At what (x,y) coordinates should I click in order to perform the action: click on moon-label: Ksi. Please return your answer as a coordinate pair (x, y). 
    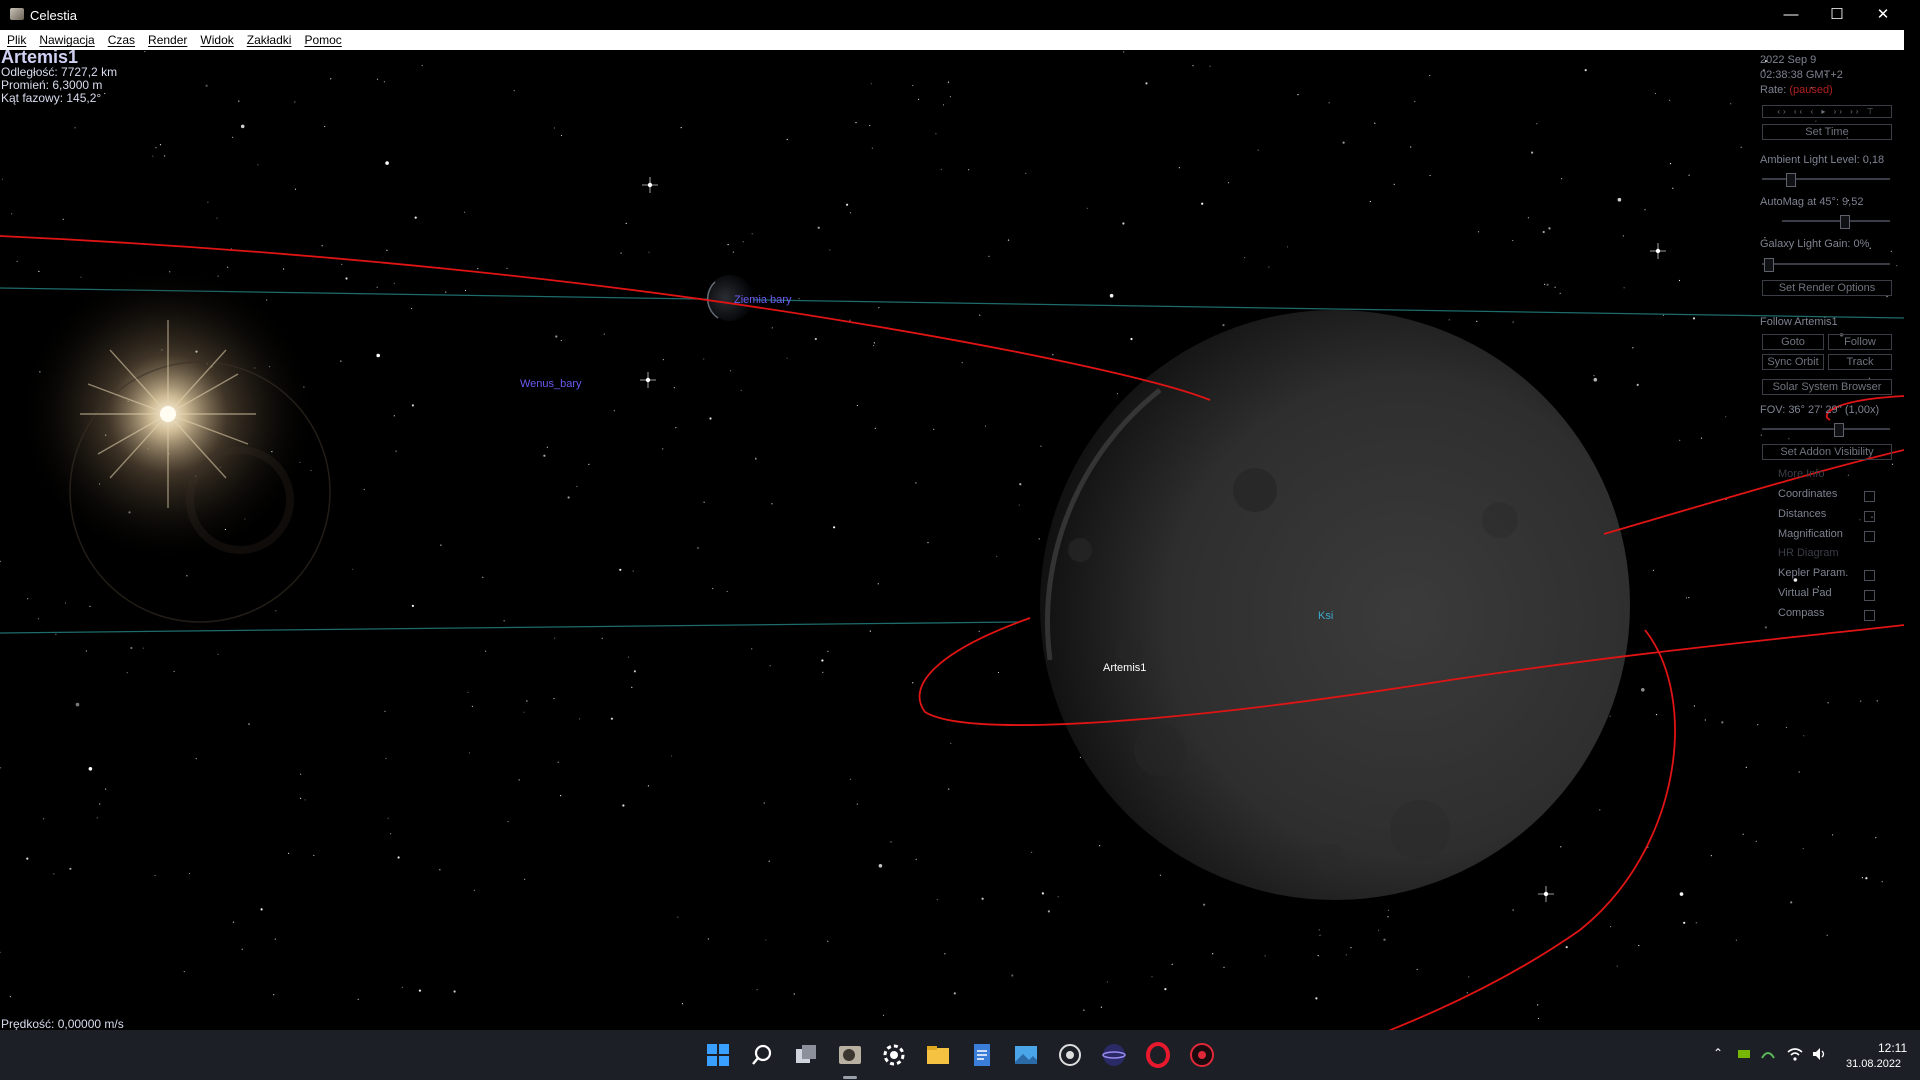
    Looking at the image, I should click on (1325, 616).